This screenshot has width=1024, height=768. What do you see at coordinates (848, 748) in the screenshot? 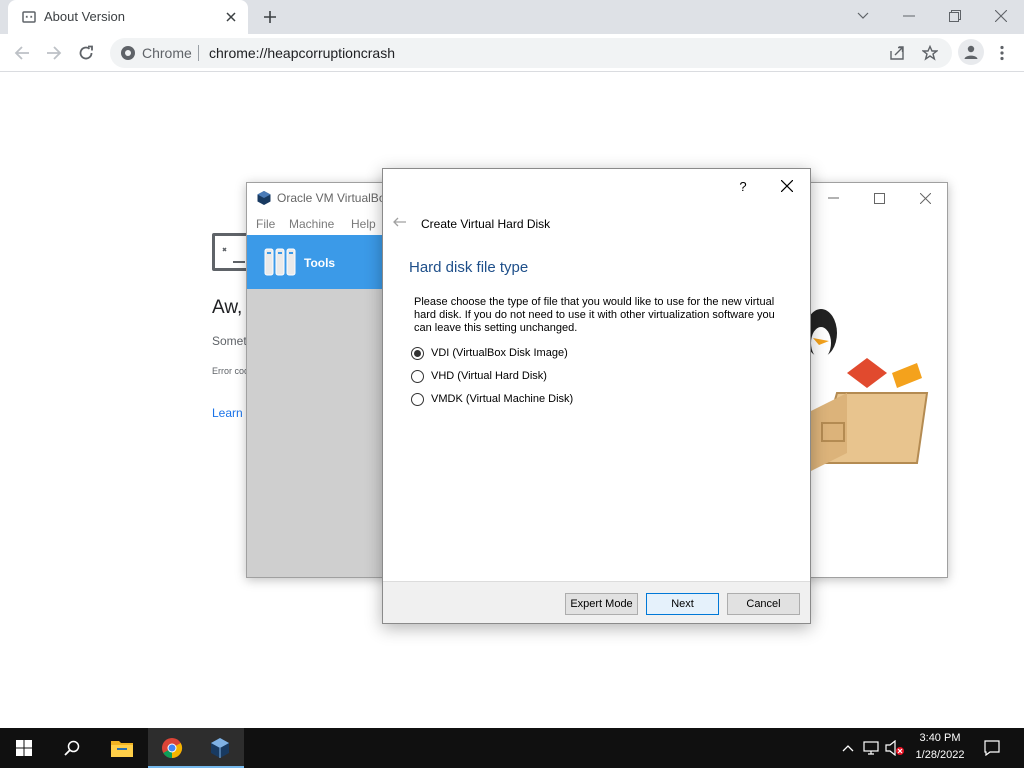
I see `show-hidden-icons-chevron-icon` at bounding box center [848, 748].